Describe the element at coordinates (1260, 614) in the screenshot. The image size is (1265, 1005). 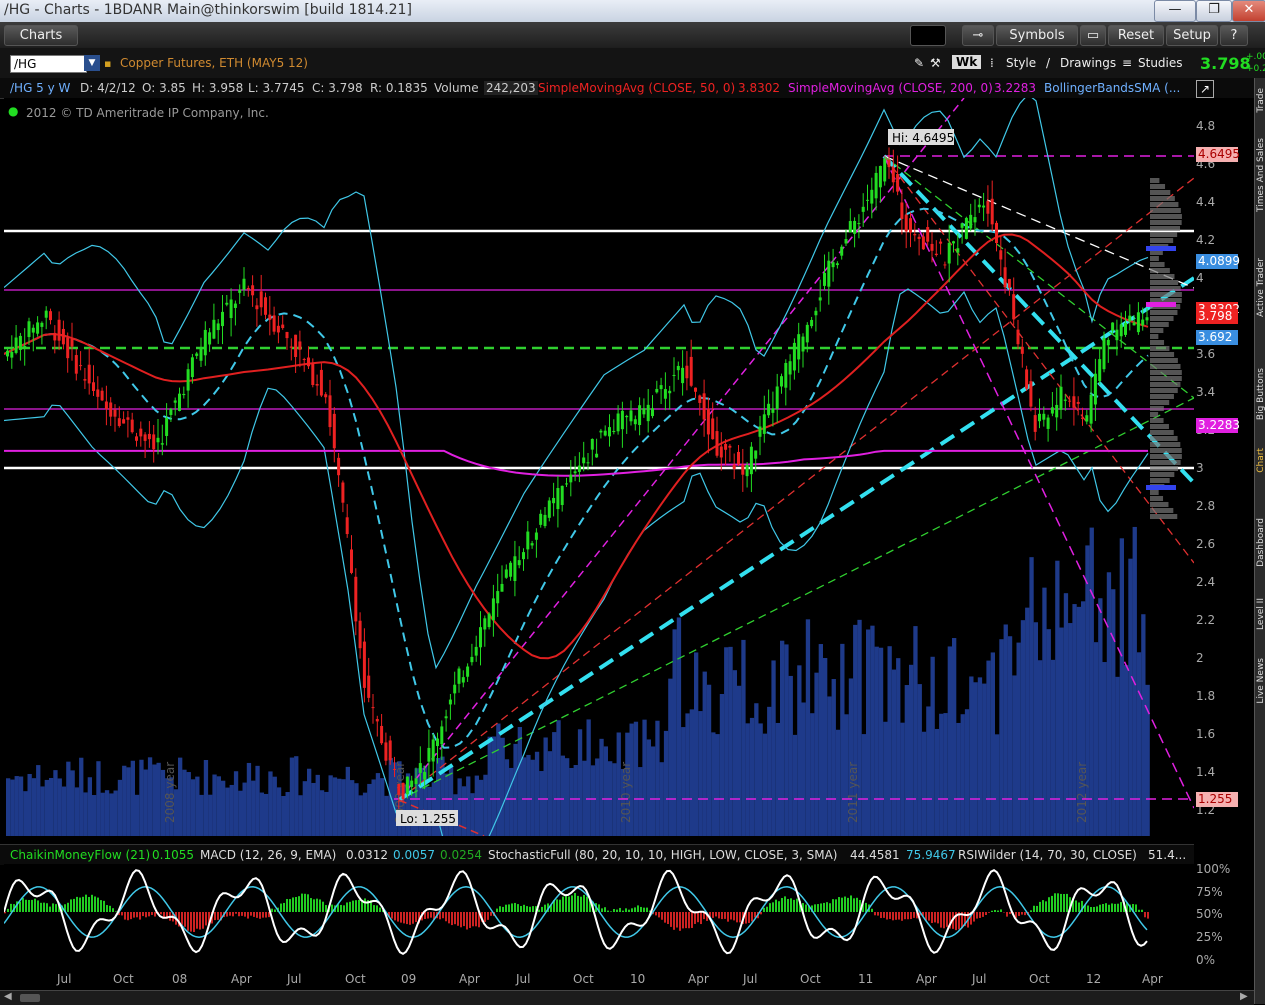
I see `tab-level-ii: Level II` at that location.